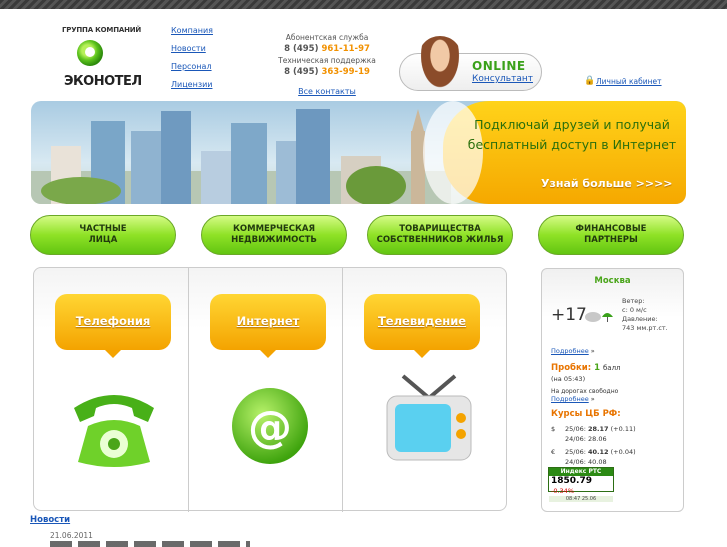 The width and height of the screenshot is (727, 547). What do you see at coordinates (611, 229) in the screenshot?
I see `category-label: ФИНАНСОВЫЕ` at bounding box center [611, 229].